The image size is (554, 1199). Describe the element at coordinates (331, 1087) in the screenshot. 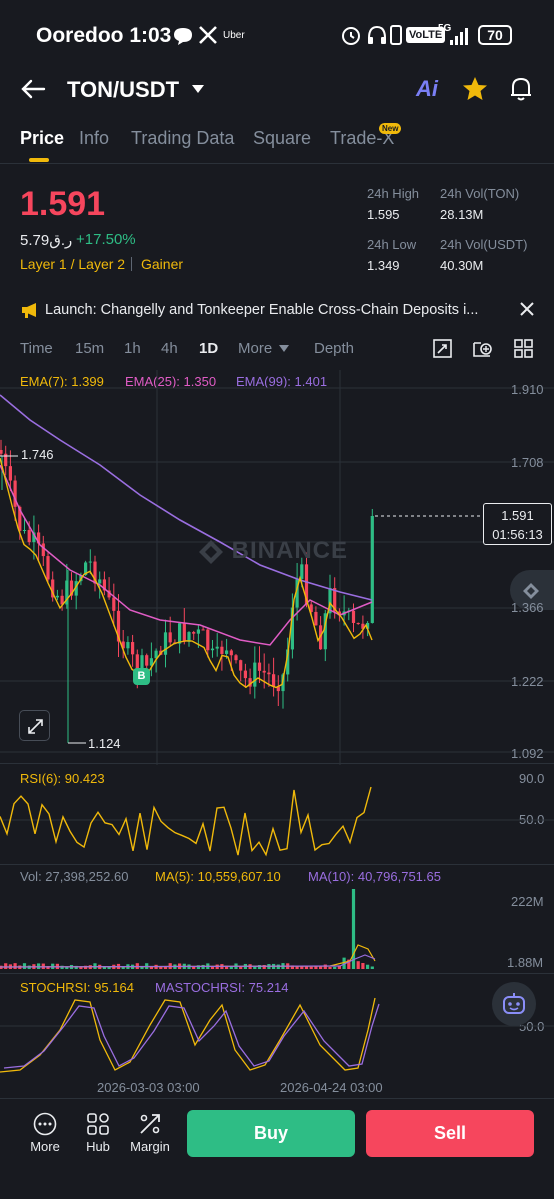

I see `date-label-2: 2026-04-24 03:00` at that location.